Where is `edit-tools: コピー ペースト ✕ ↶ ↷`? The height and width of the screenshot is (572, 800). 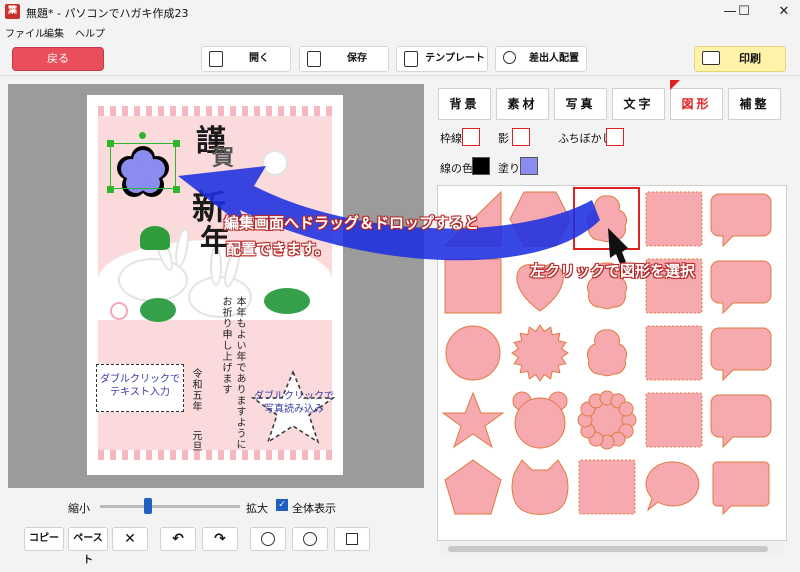 edit-tools: コピー ペースト ✕ ↶ ↷ is located at coordinates (216, 545).